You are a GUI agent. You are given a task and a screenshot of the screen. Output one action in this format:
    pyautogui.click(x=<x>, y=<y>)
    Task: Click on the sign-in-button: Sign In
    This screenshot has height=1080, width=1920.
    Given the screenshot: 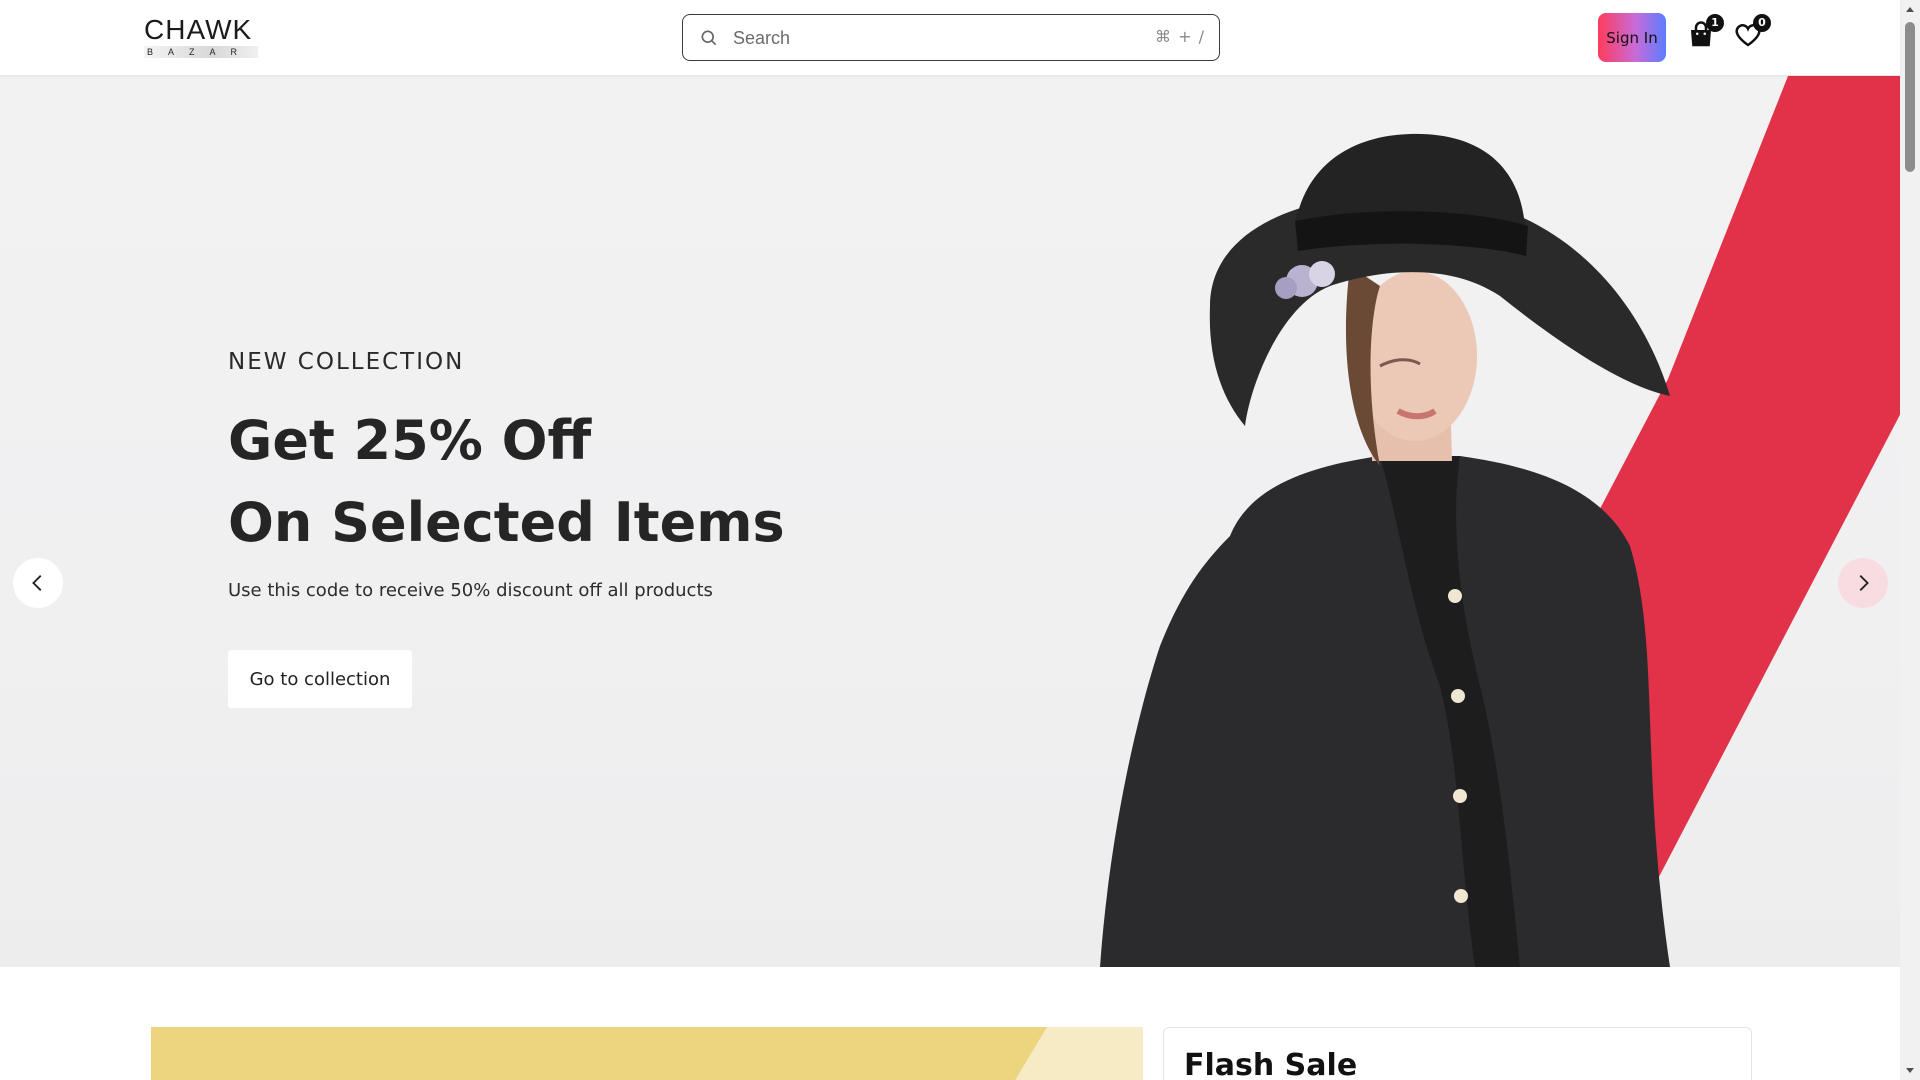 What is the action you would take?
    pyautogui.click(x=1632, y=37)
    